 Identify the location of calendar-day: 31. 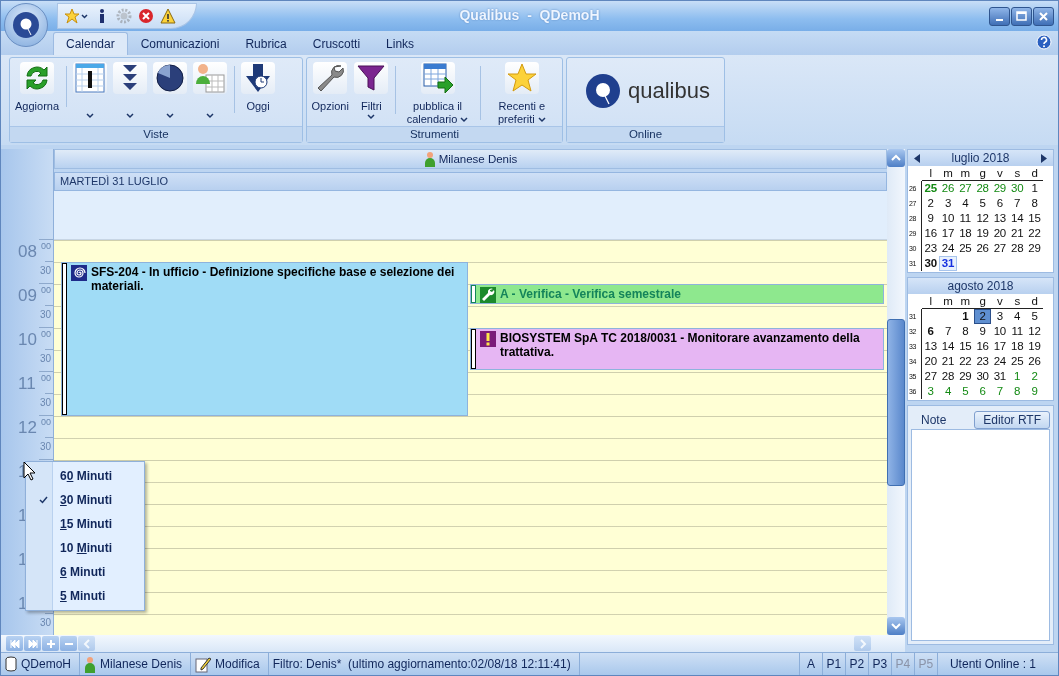
(1000, 376).